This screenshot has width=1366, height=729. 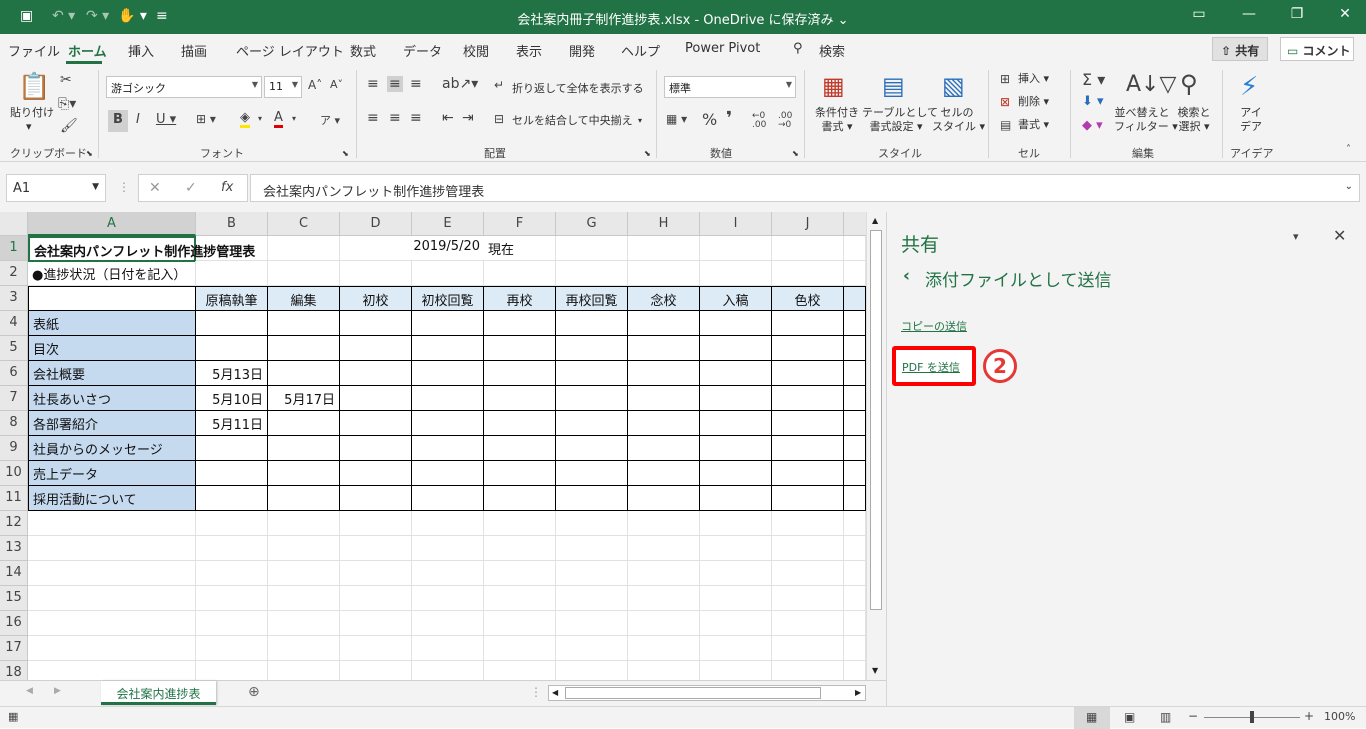 What do you see at coordinates (138, 119) in the screenshot?
I see `italic-icon: I` at bounding box center [138, 119].